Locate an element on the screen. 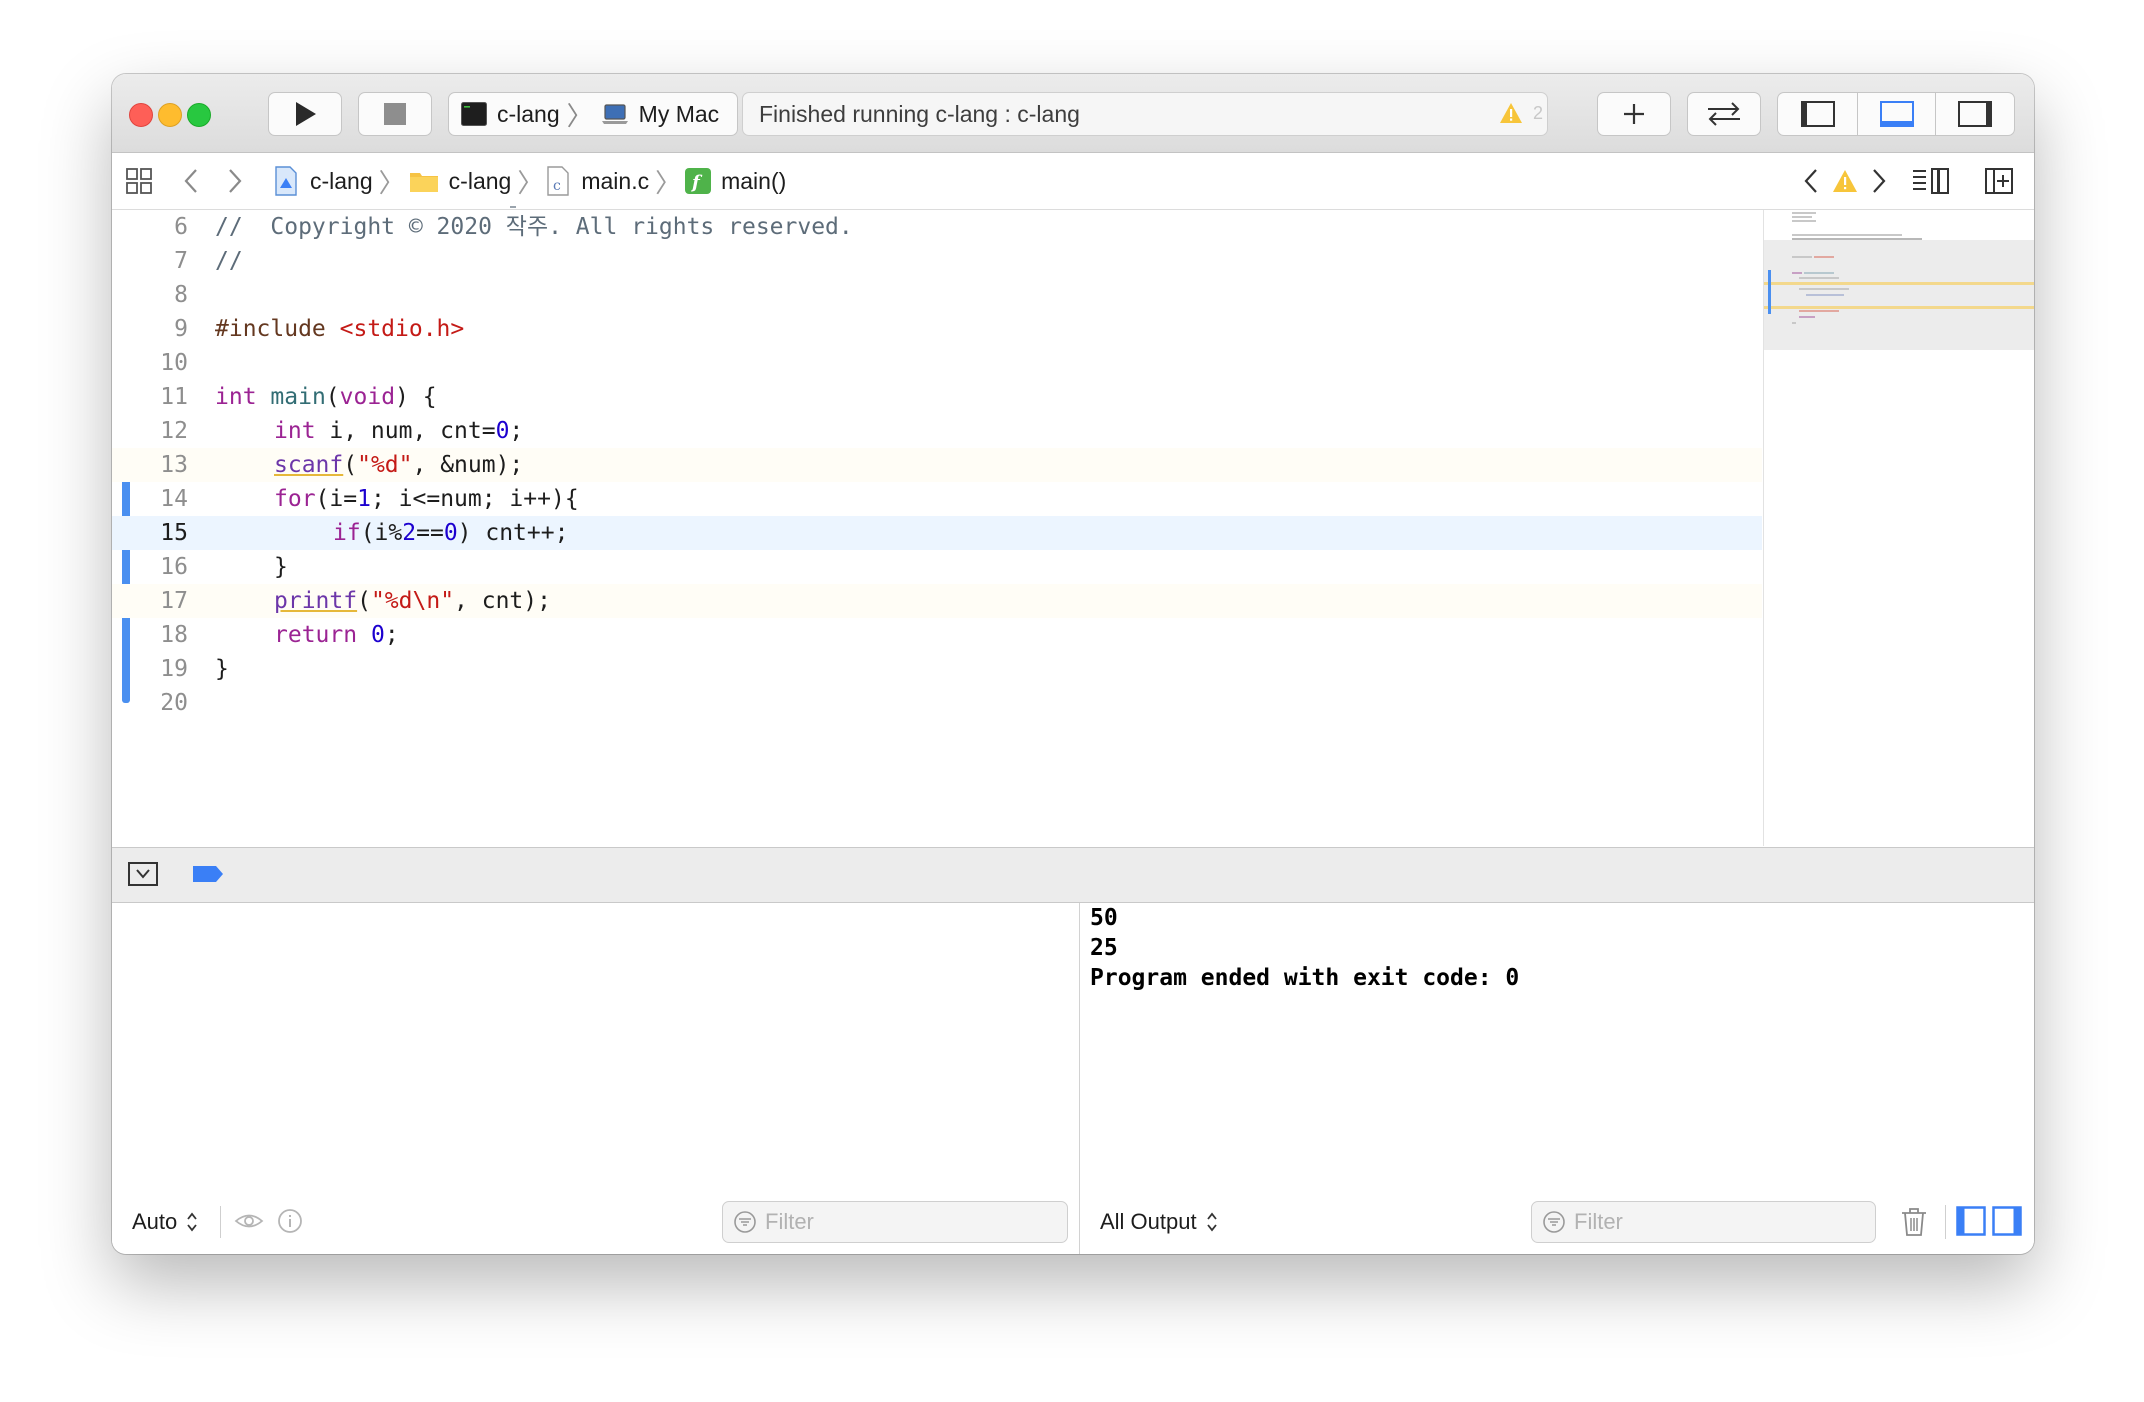  code-token: , &num); is located at coordinates (468, 465).